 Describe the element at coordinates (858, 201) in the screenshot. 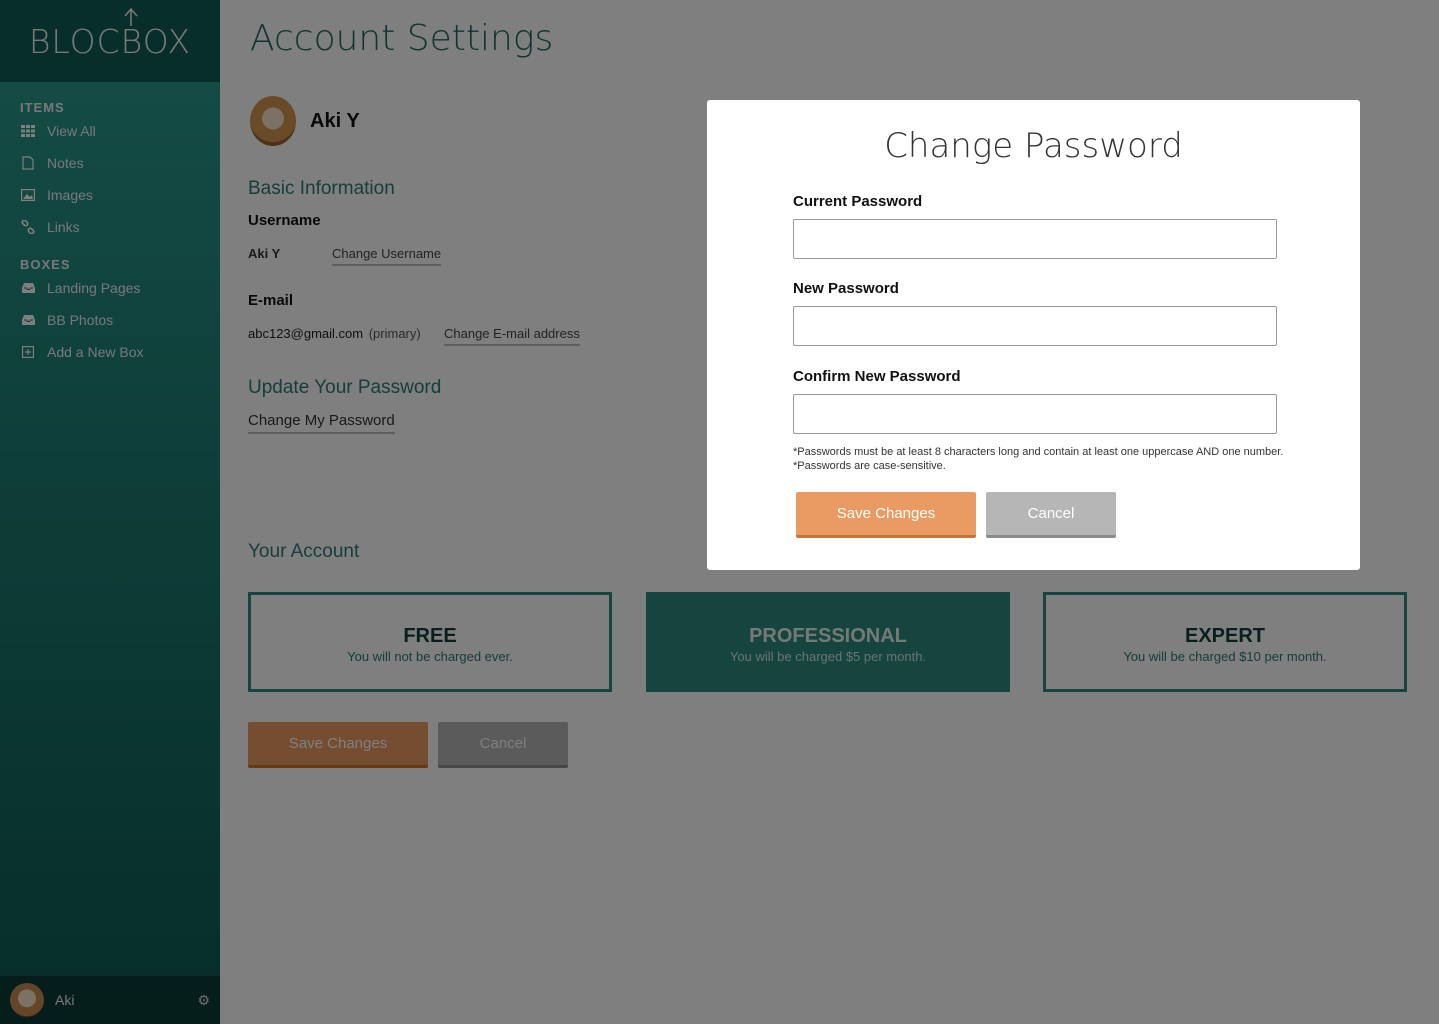

I see `current-password-label: Current Password` at that location.